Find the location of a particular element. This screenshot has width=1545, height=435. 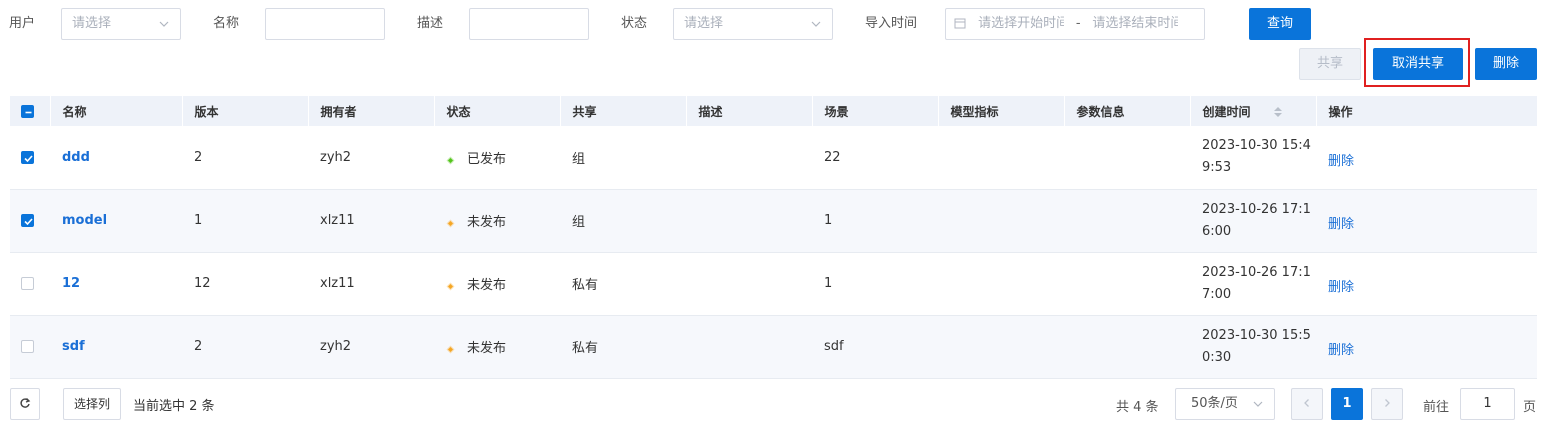

cell-share: 组 is located at coordinates (623, 221).